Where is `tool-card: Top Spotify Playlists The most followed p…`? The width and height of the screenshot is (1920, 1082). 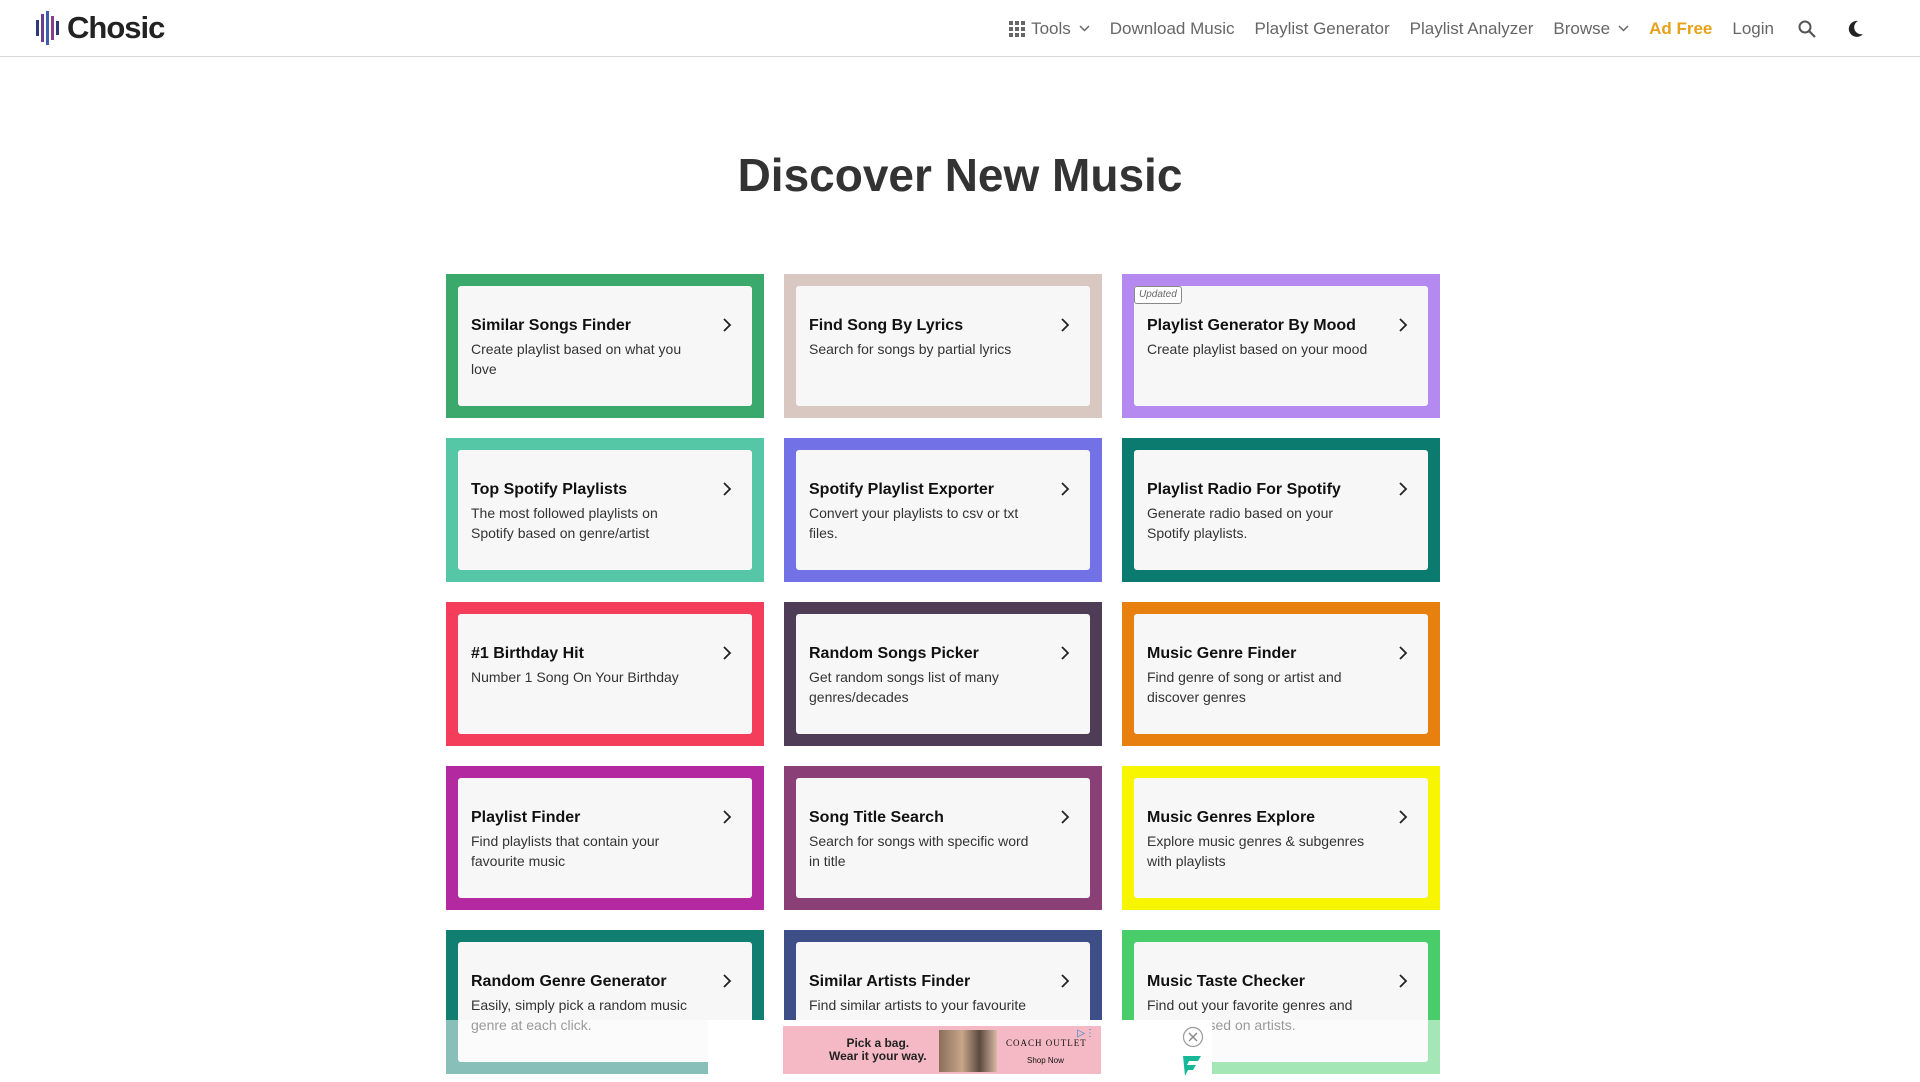 tool-card: Top Spotify Playlists The most followed p… is located at coordinates (605, 510).